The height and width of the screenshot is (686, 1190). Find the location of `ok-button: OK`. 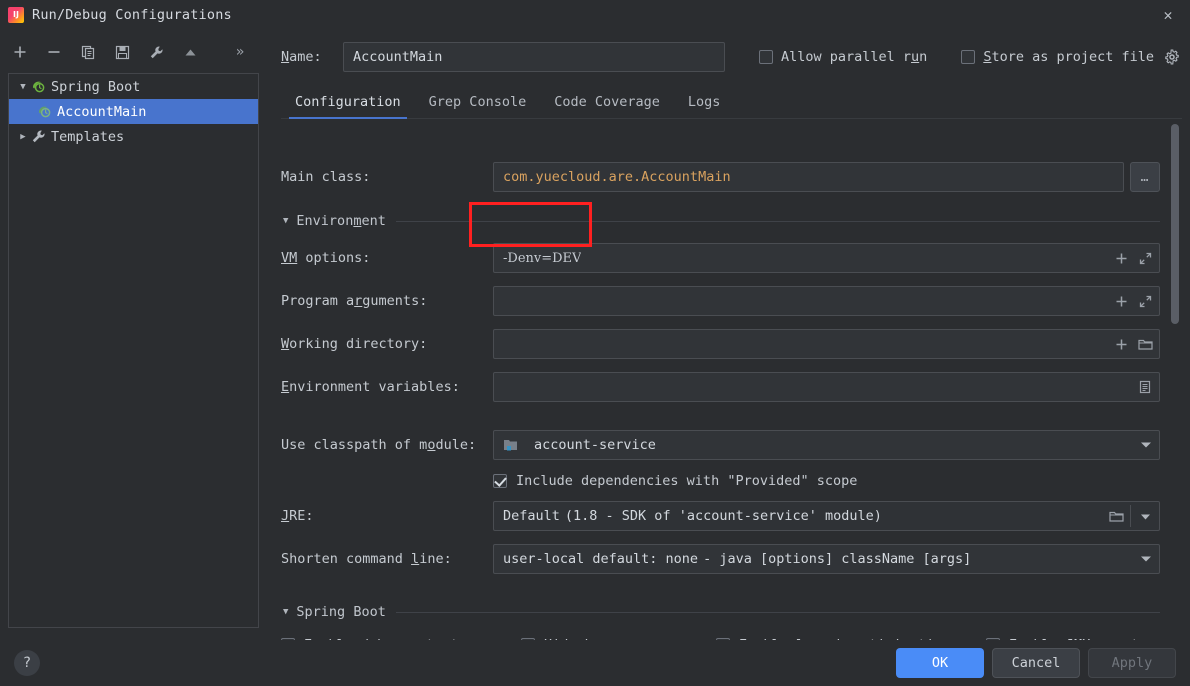

ok-button: OK is located at coordinates (940, 663).